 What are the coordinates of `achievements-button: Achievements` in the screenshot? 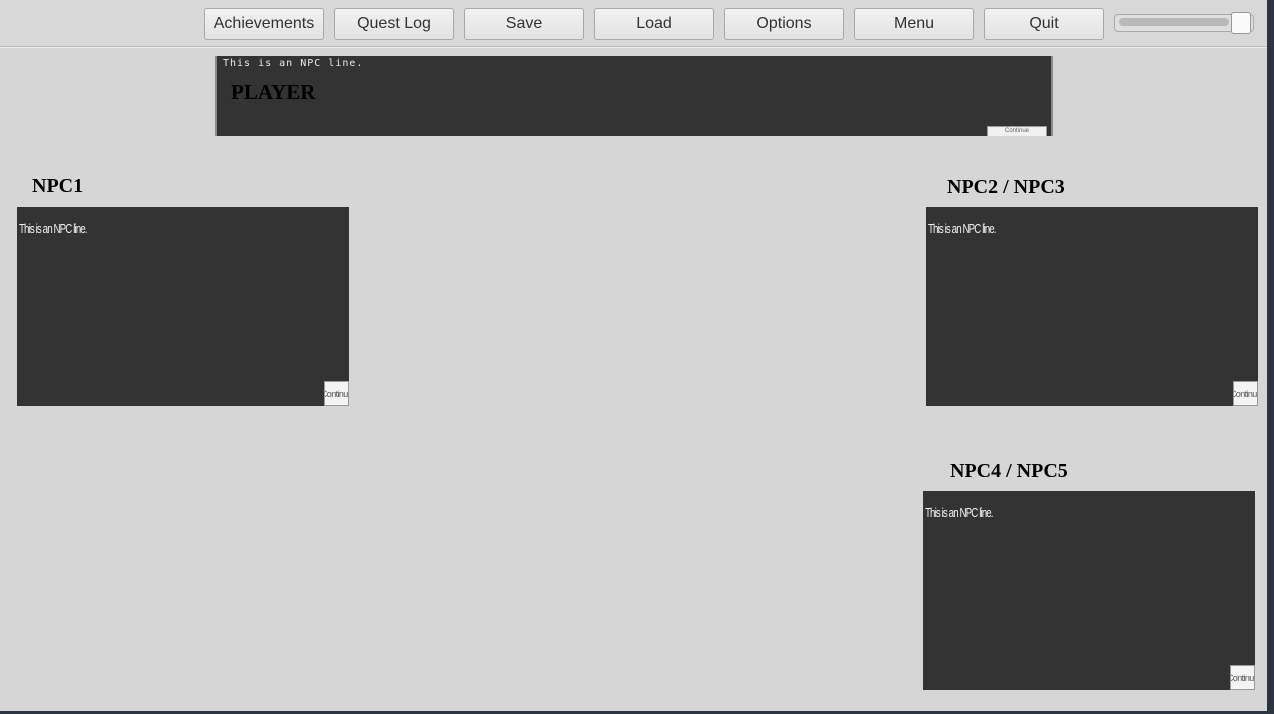 It's located at (264, 24).